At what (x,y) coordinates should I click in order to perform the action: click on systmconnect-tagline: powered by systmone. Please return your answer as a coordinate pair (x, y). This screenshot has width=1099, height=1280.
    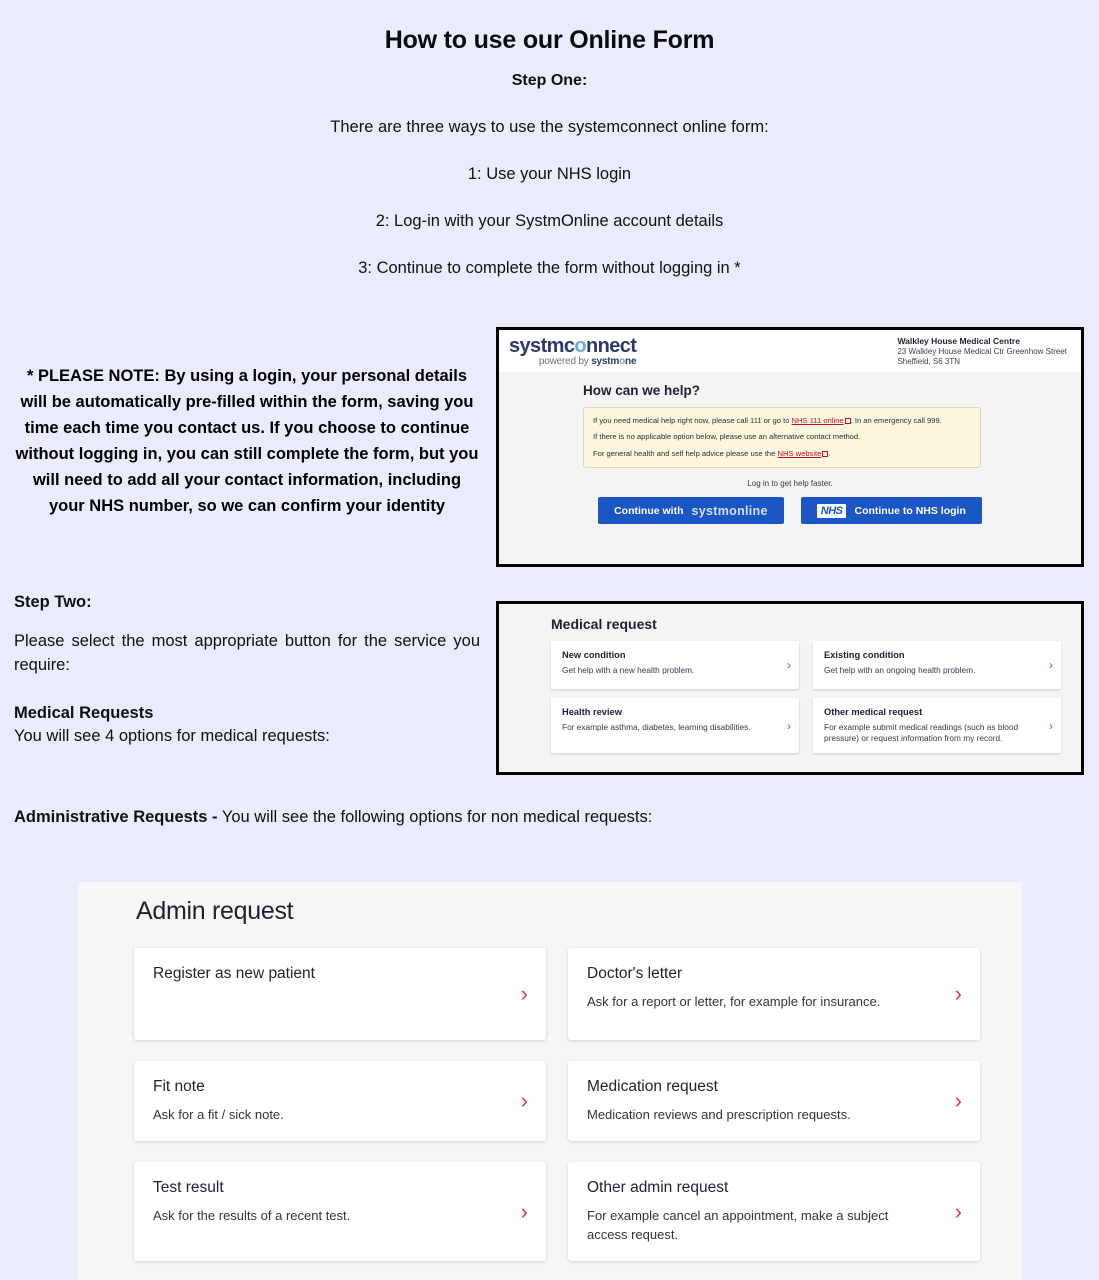
    Looking at the image, I should click on (587, 361).